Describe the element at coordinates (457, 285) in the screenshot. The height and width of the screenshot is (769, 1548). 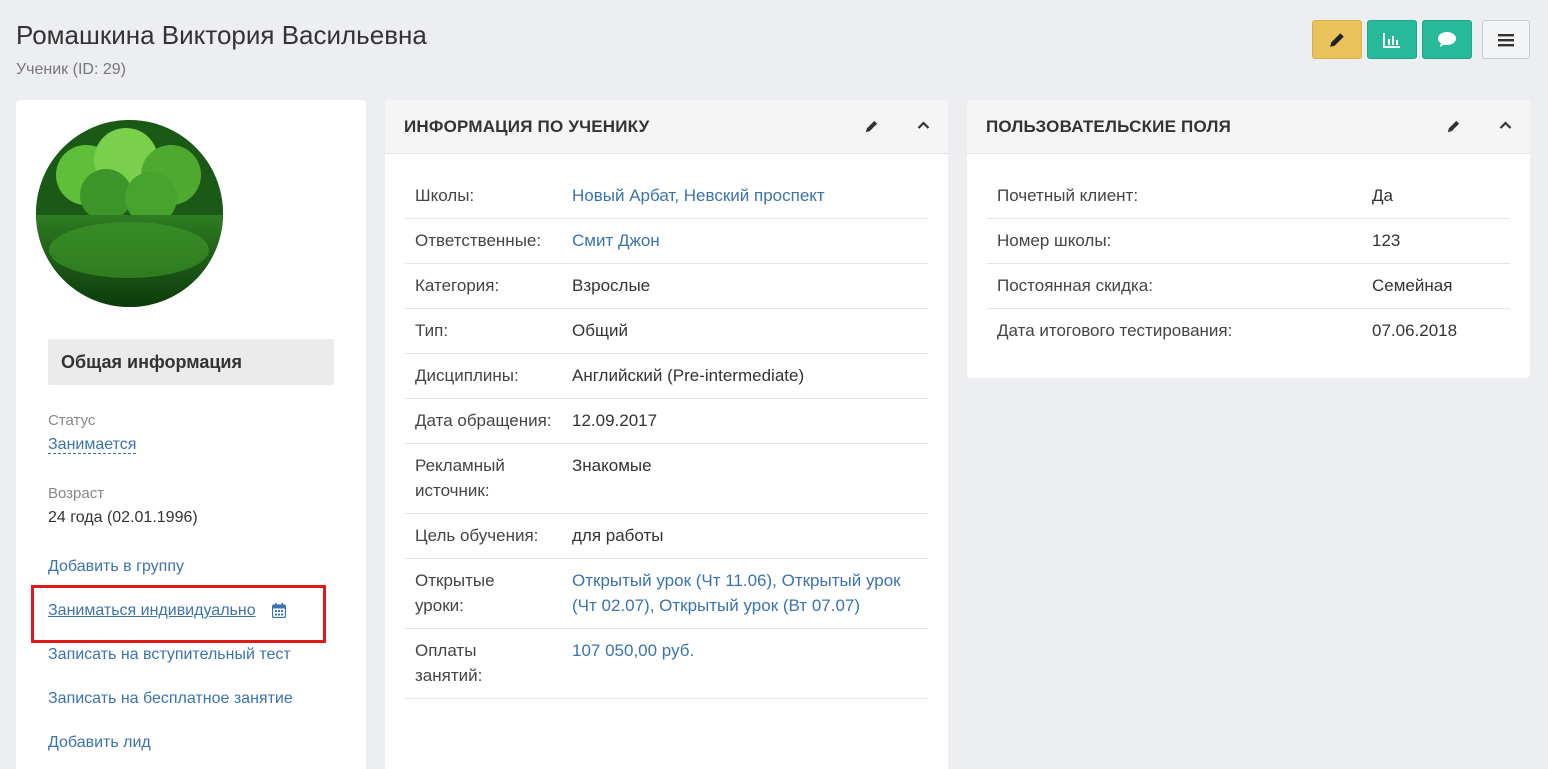
I see `row-label: Категория:` at that location.